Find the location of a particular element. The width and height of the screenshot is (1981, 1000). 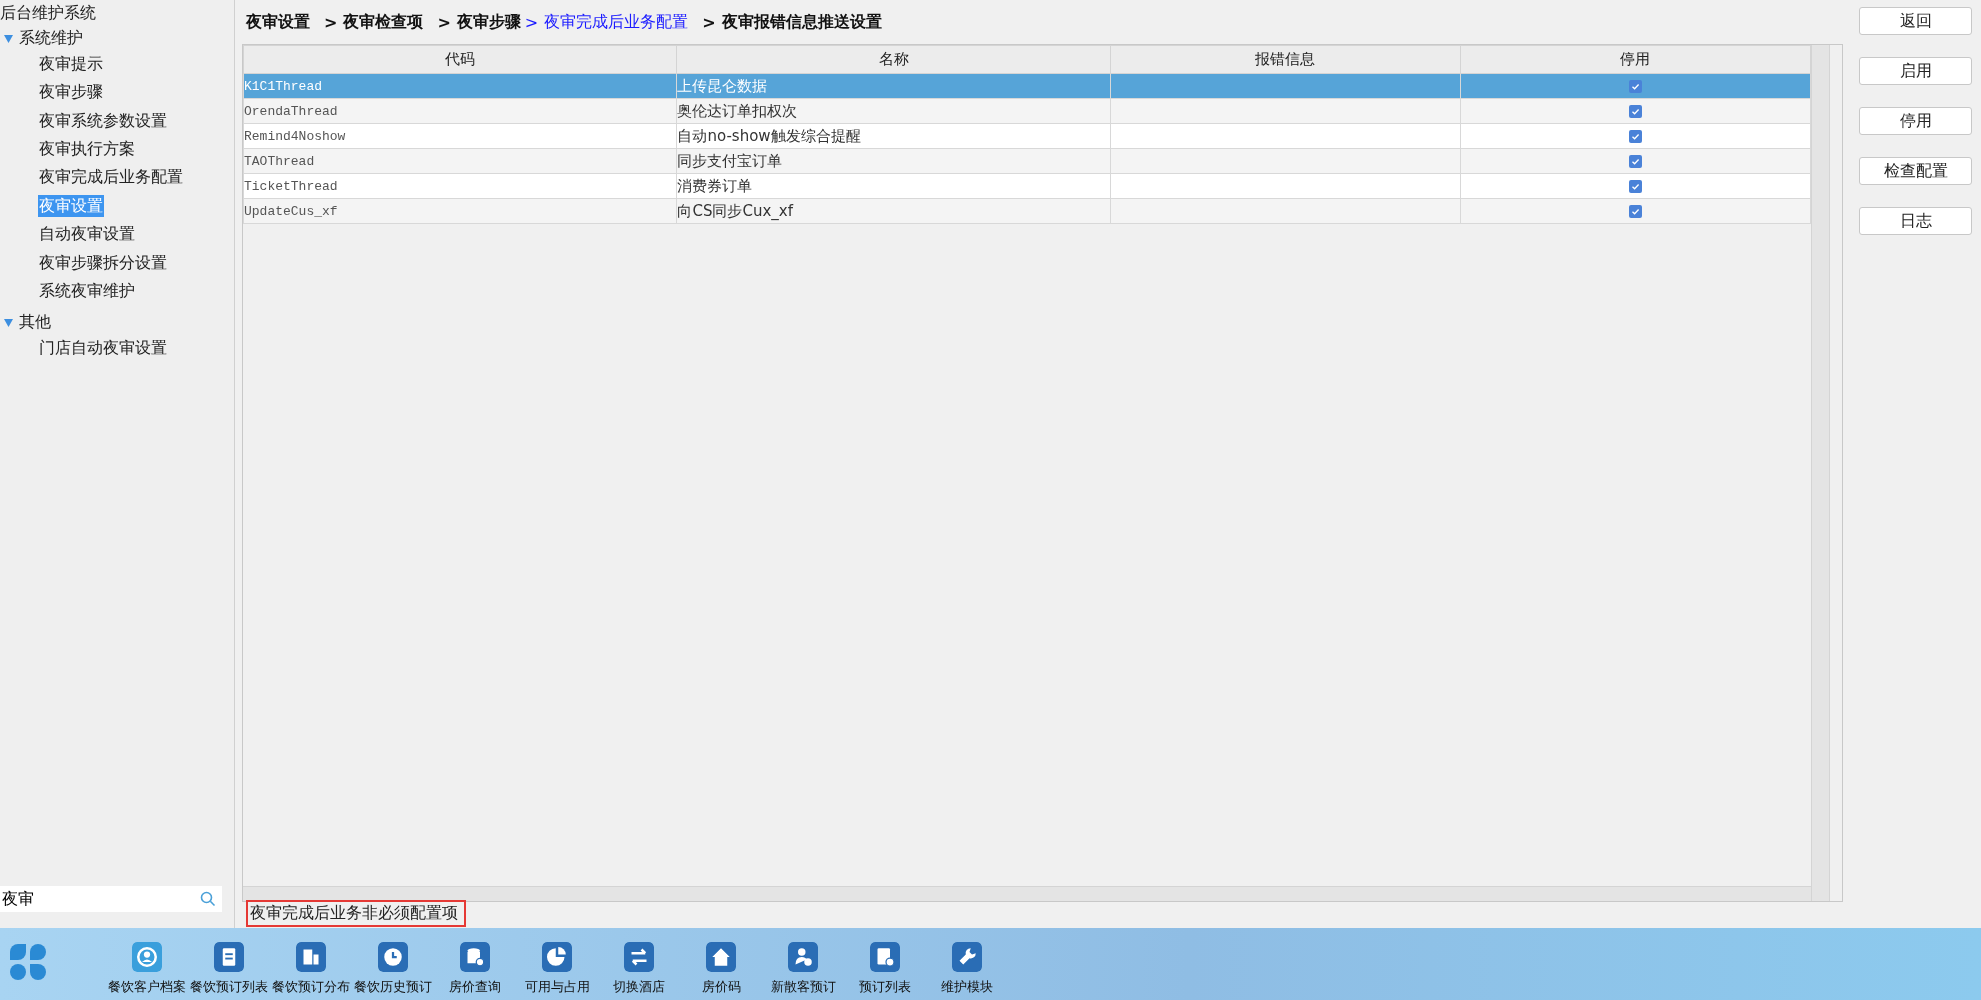

taskbar-button: 预订列表 is located at coordinates (885, 969).